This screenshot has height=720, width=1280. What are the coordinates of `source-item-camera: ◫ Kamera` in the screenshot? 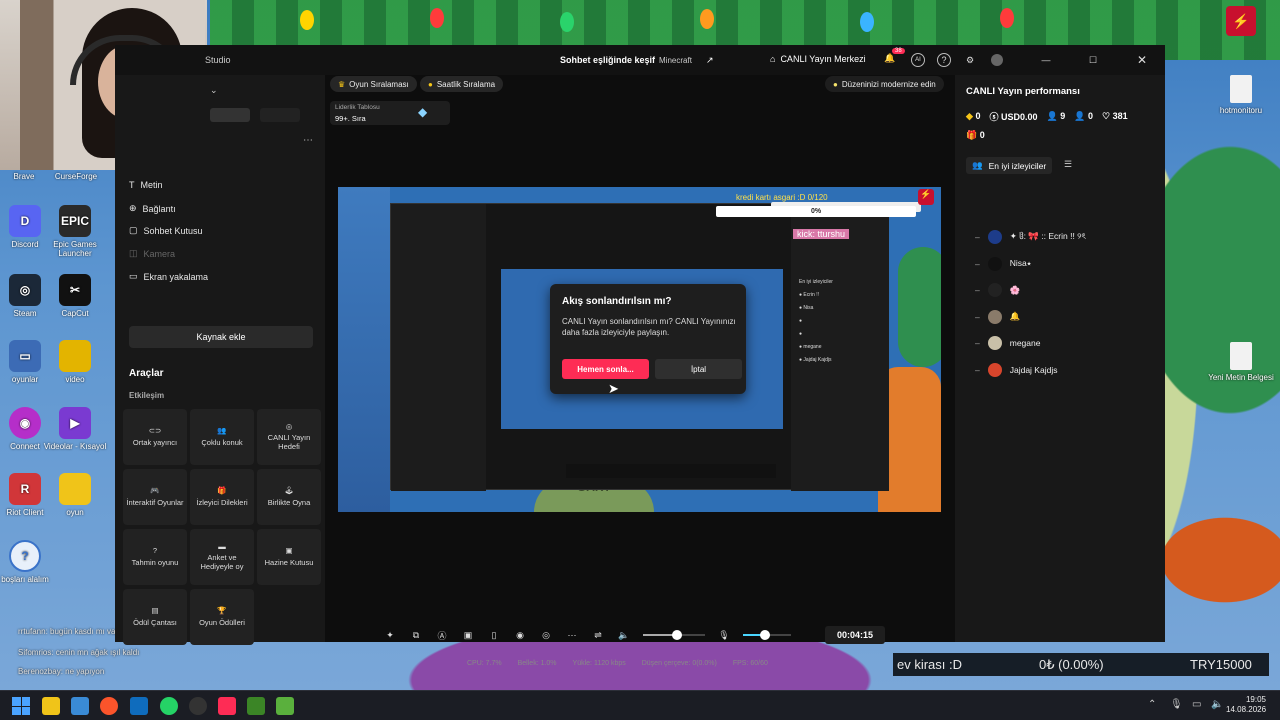 It's located at (152, 253).